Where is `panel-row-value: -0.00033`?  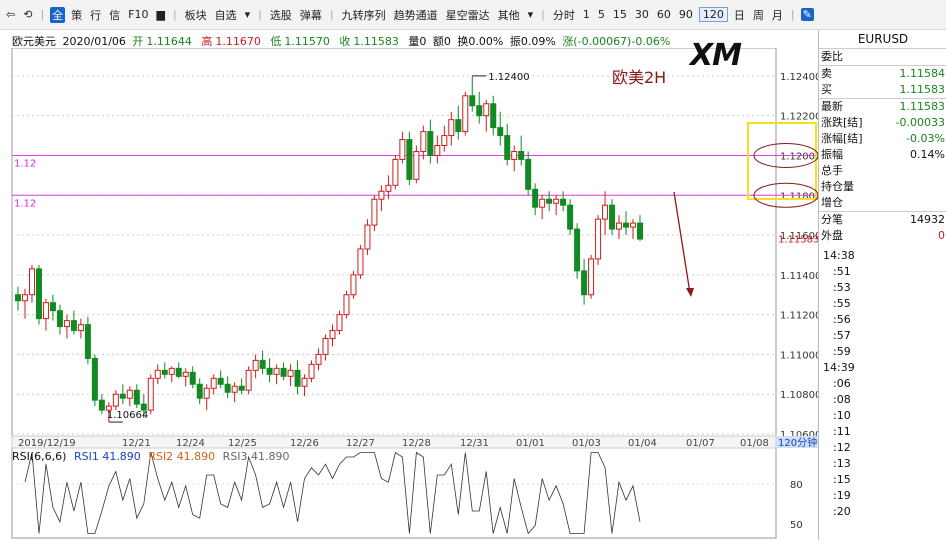 panel-row-value: -0.00033 is located at coordinates (920, 122).